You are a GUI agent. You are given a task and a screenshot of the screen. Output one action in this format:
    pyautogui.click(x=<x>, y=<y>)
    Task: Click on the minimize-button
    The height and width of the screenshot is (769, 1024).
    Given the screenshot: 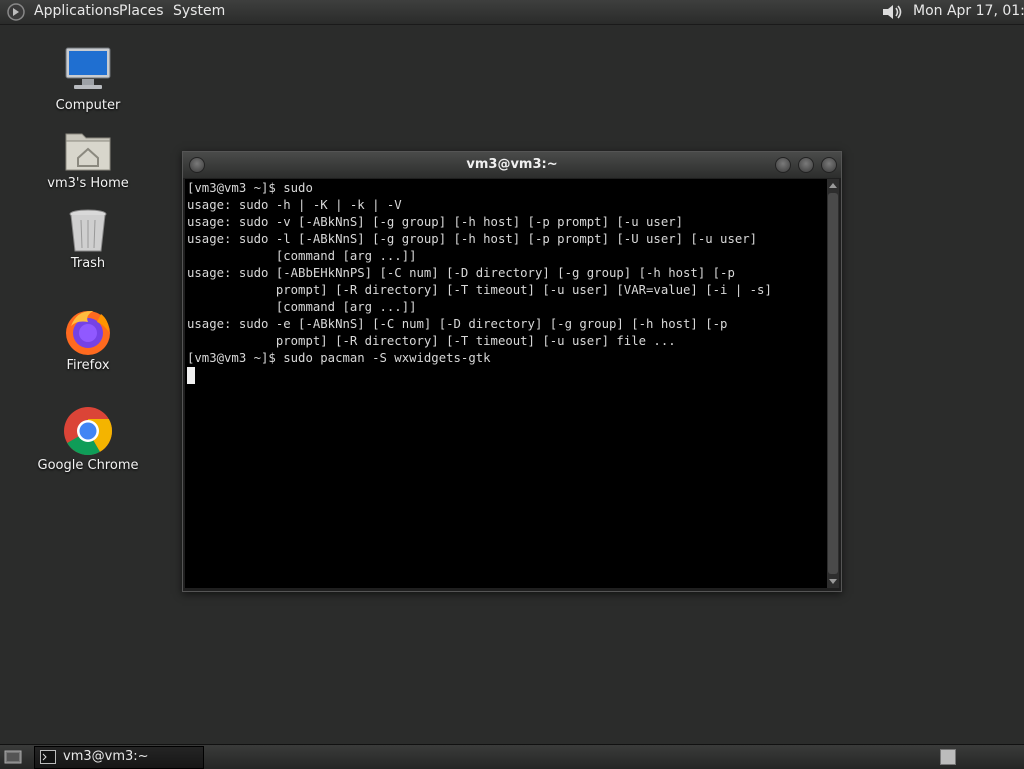 What is the action you would take?
    pyautogui.click(x=783, y=165)
    